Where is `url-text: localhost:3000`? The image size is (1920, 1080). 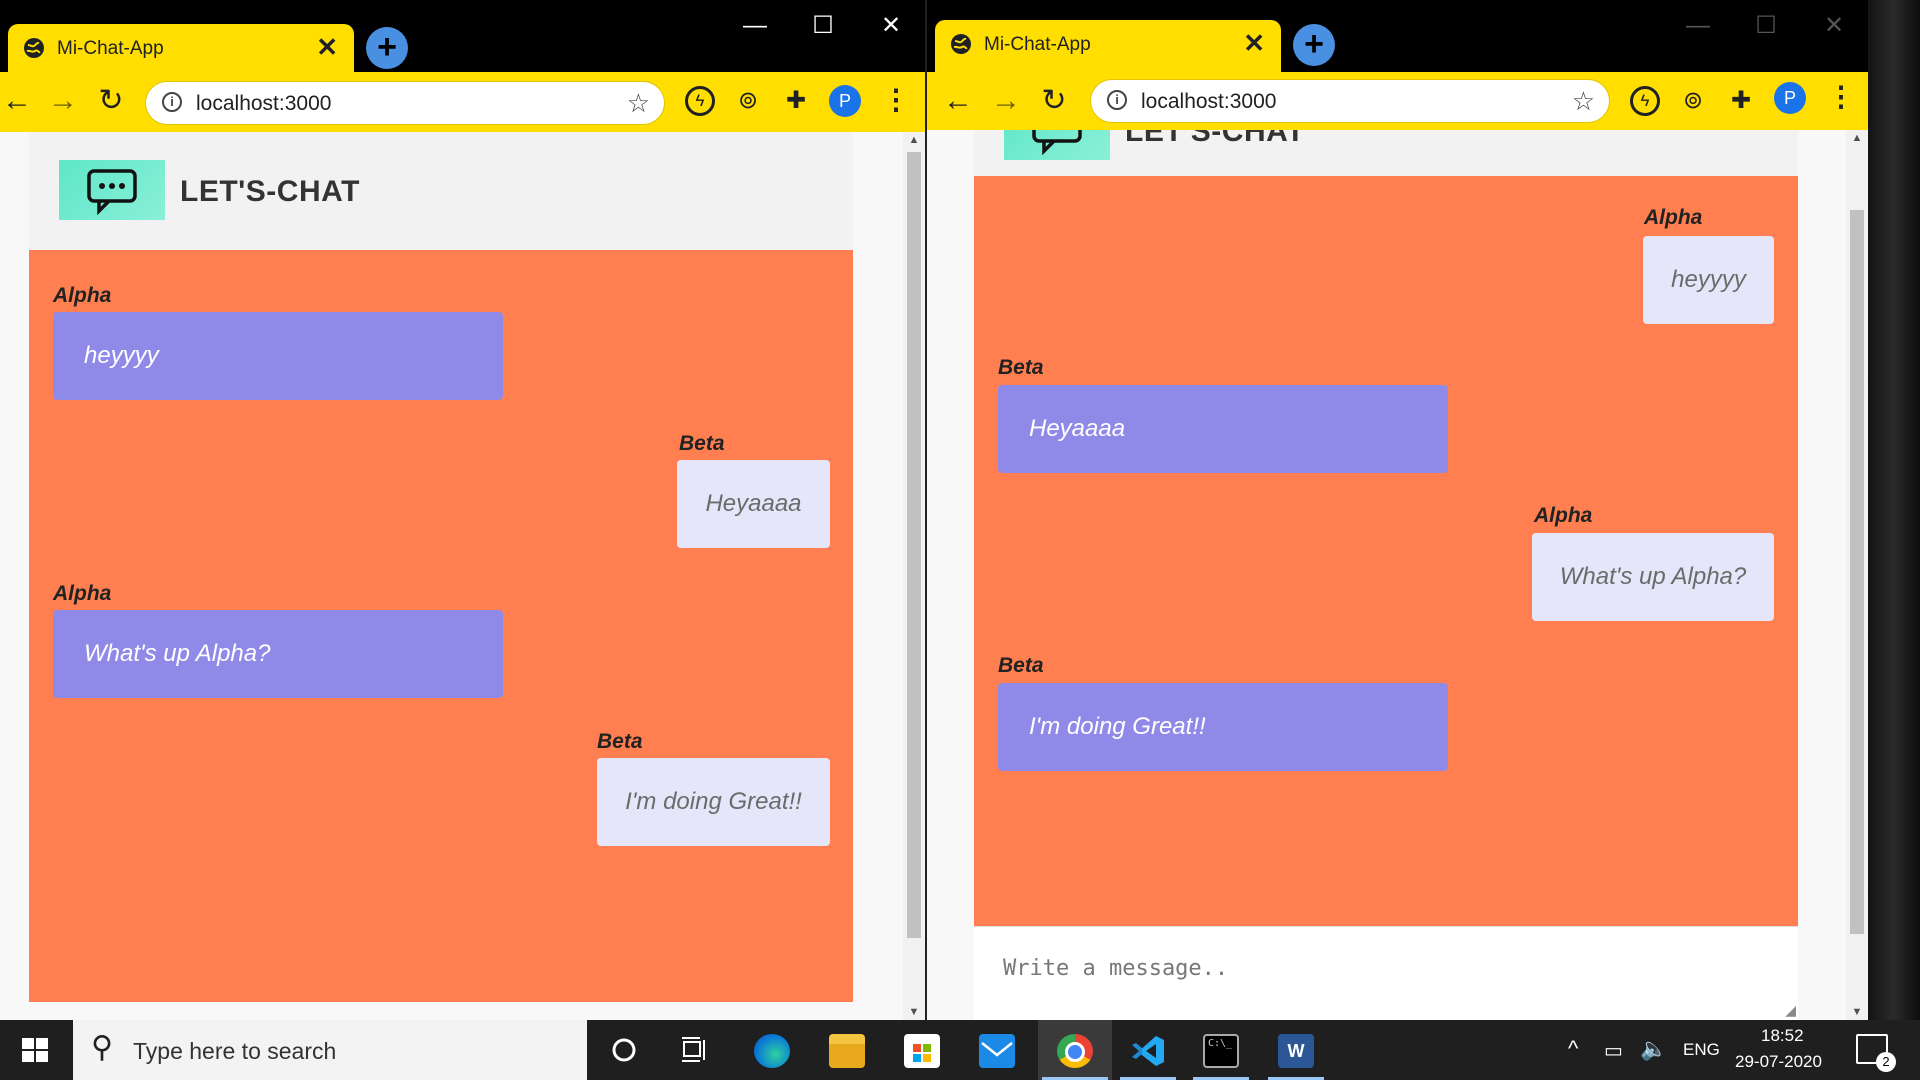 url-text: localhost:3000 is located at coordinates (1209, 101).